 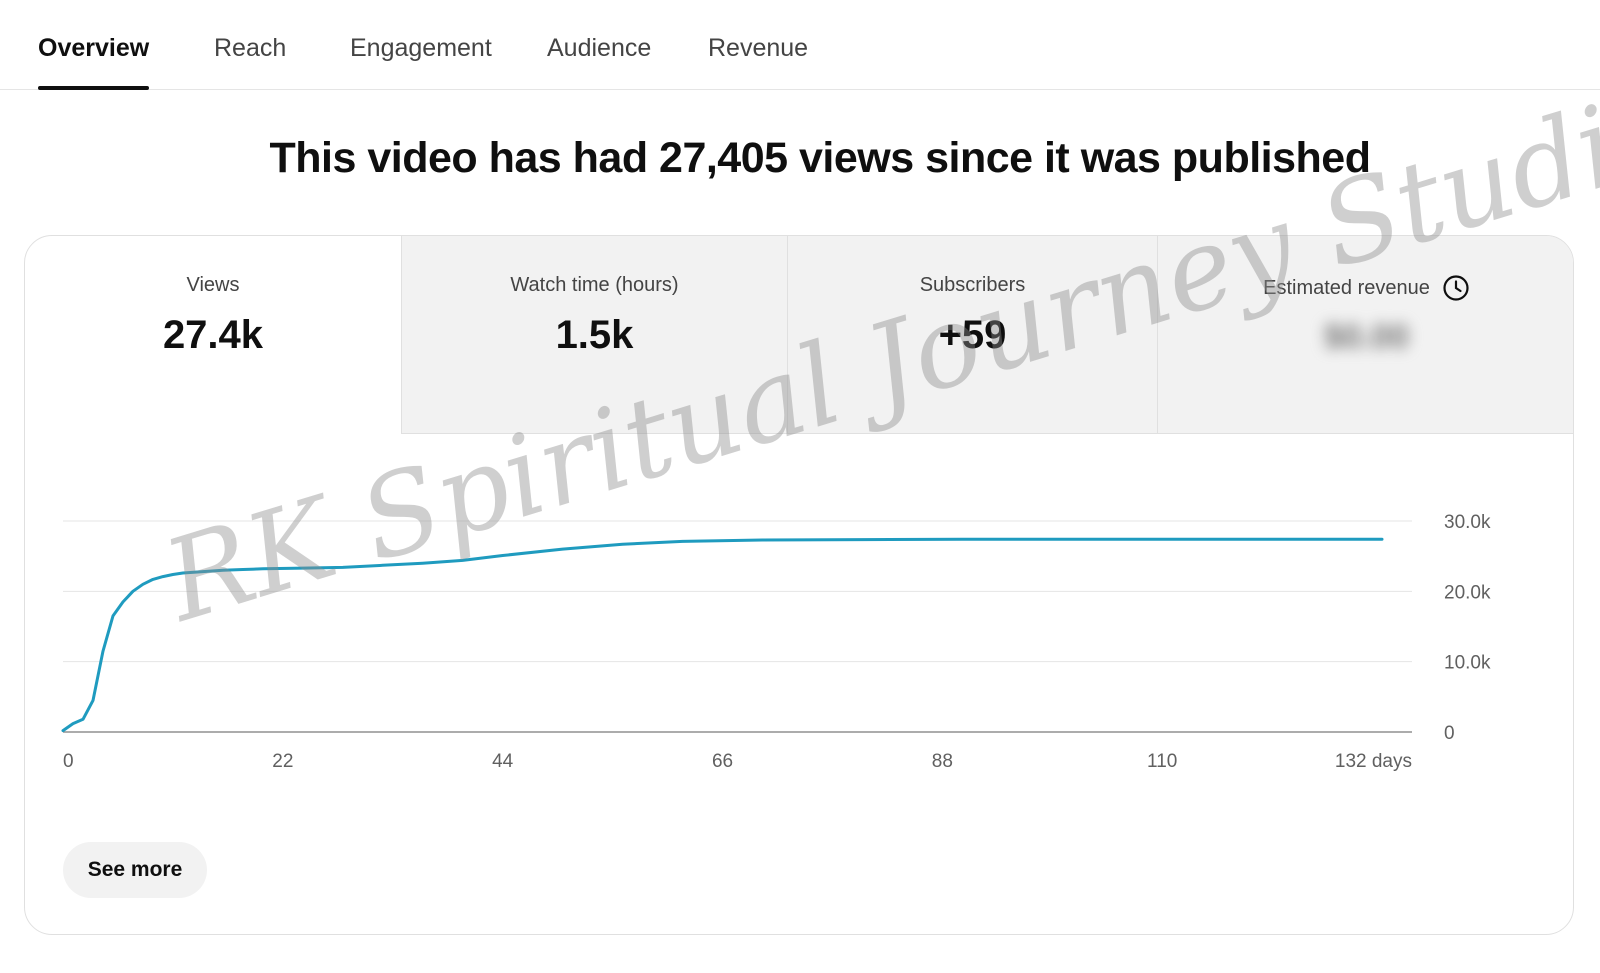 I want to click on metric-value: 27.4k, so click(x=213, y=335).